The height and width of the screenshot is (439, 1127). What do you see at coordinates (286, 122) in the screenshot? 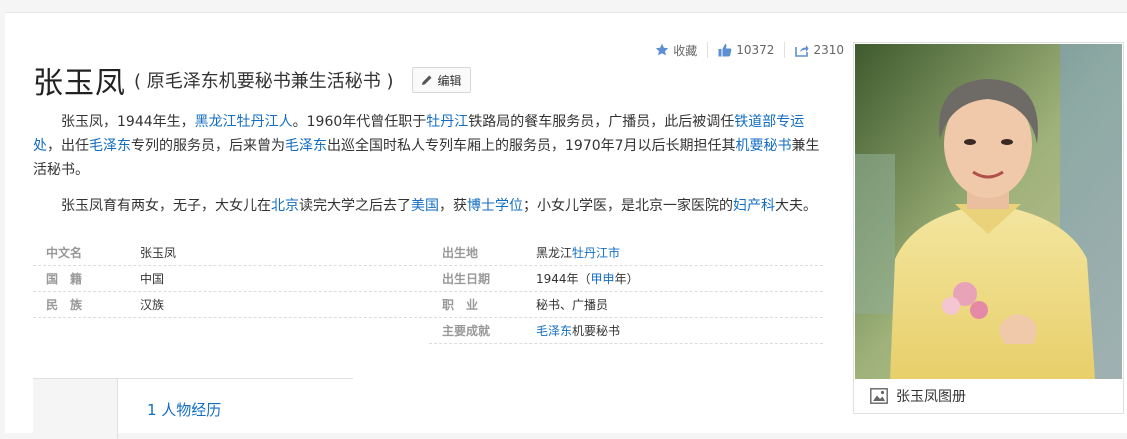
I see `inline-link: 人` at bounding box center [286, 122].